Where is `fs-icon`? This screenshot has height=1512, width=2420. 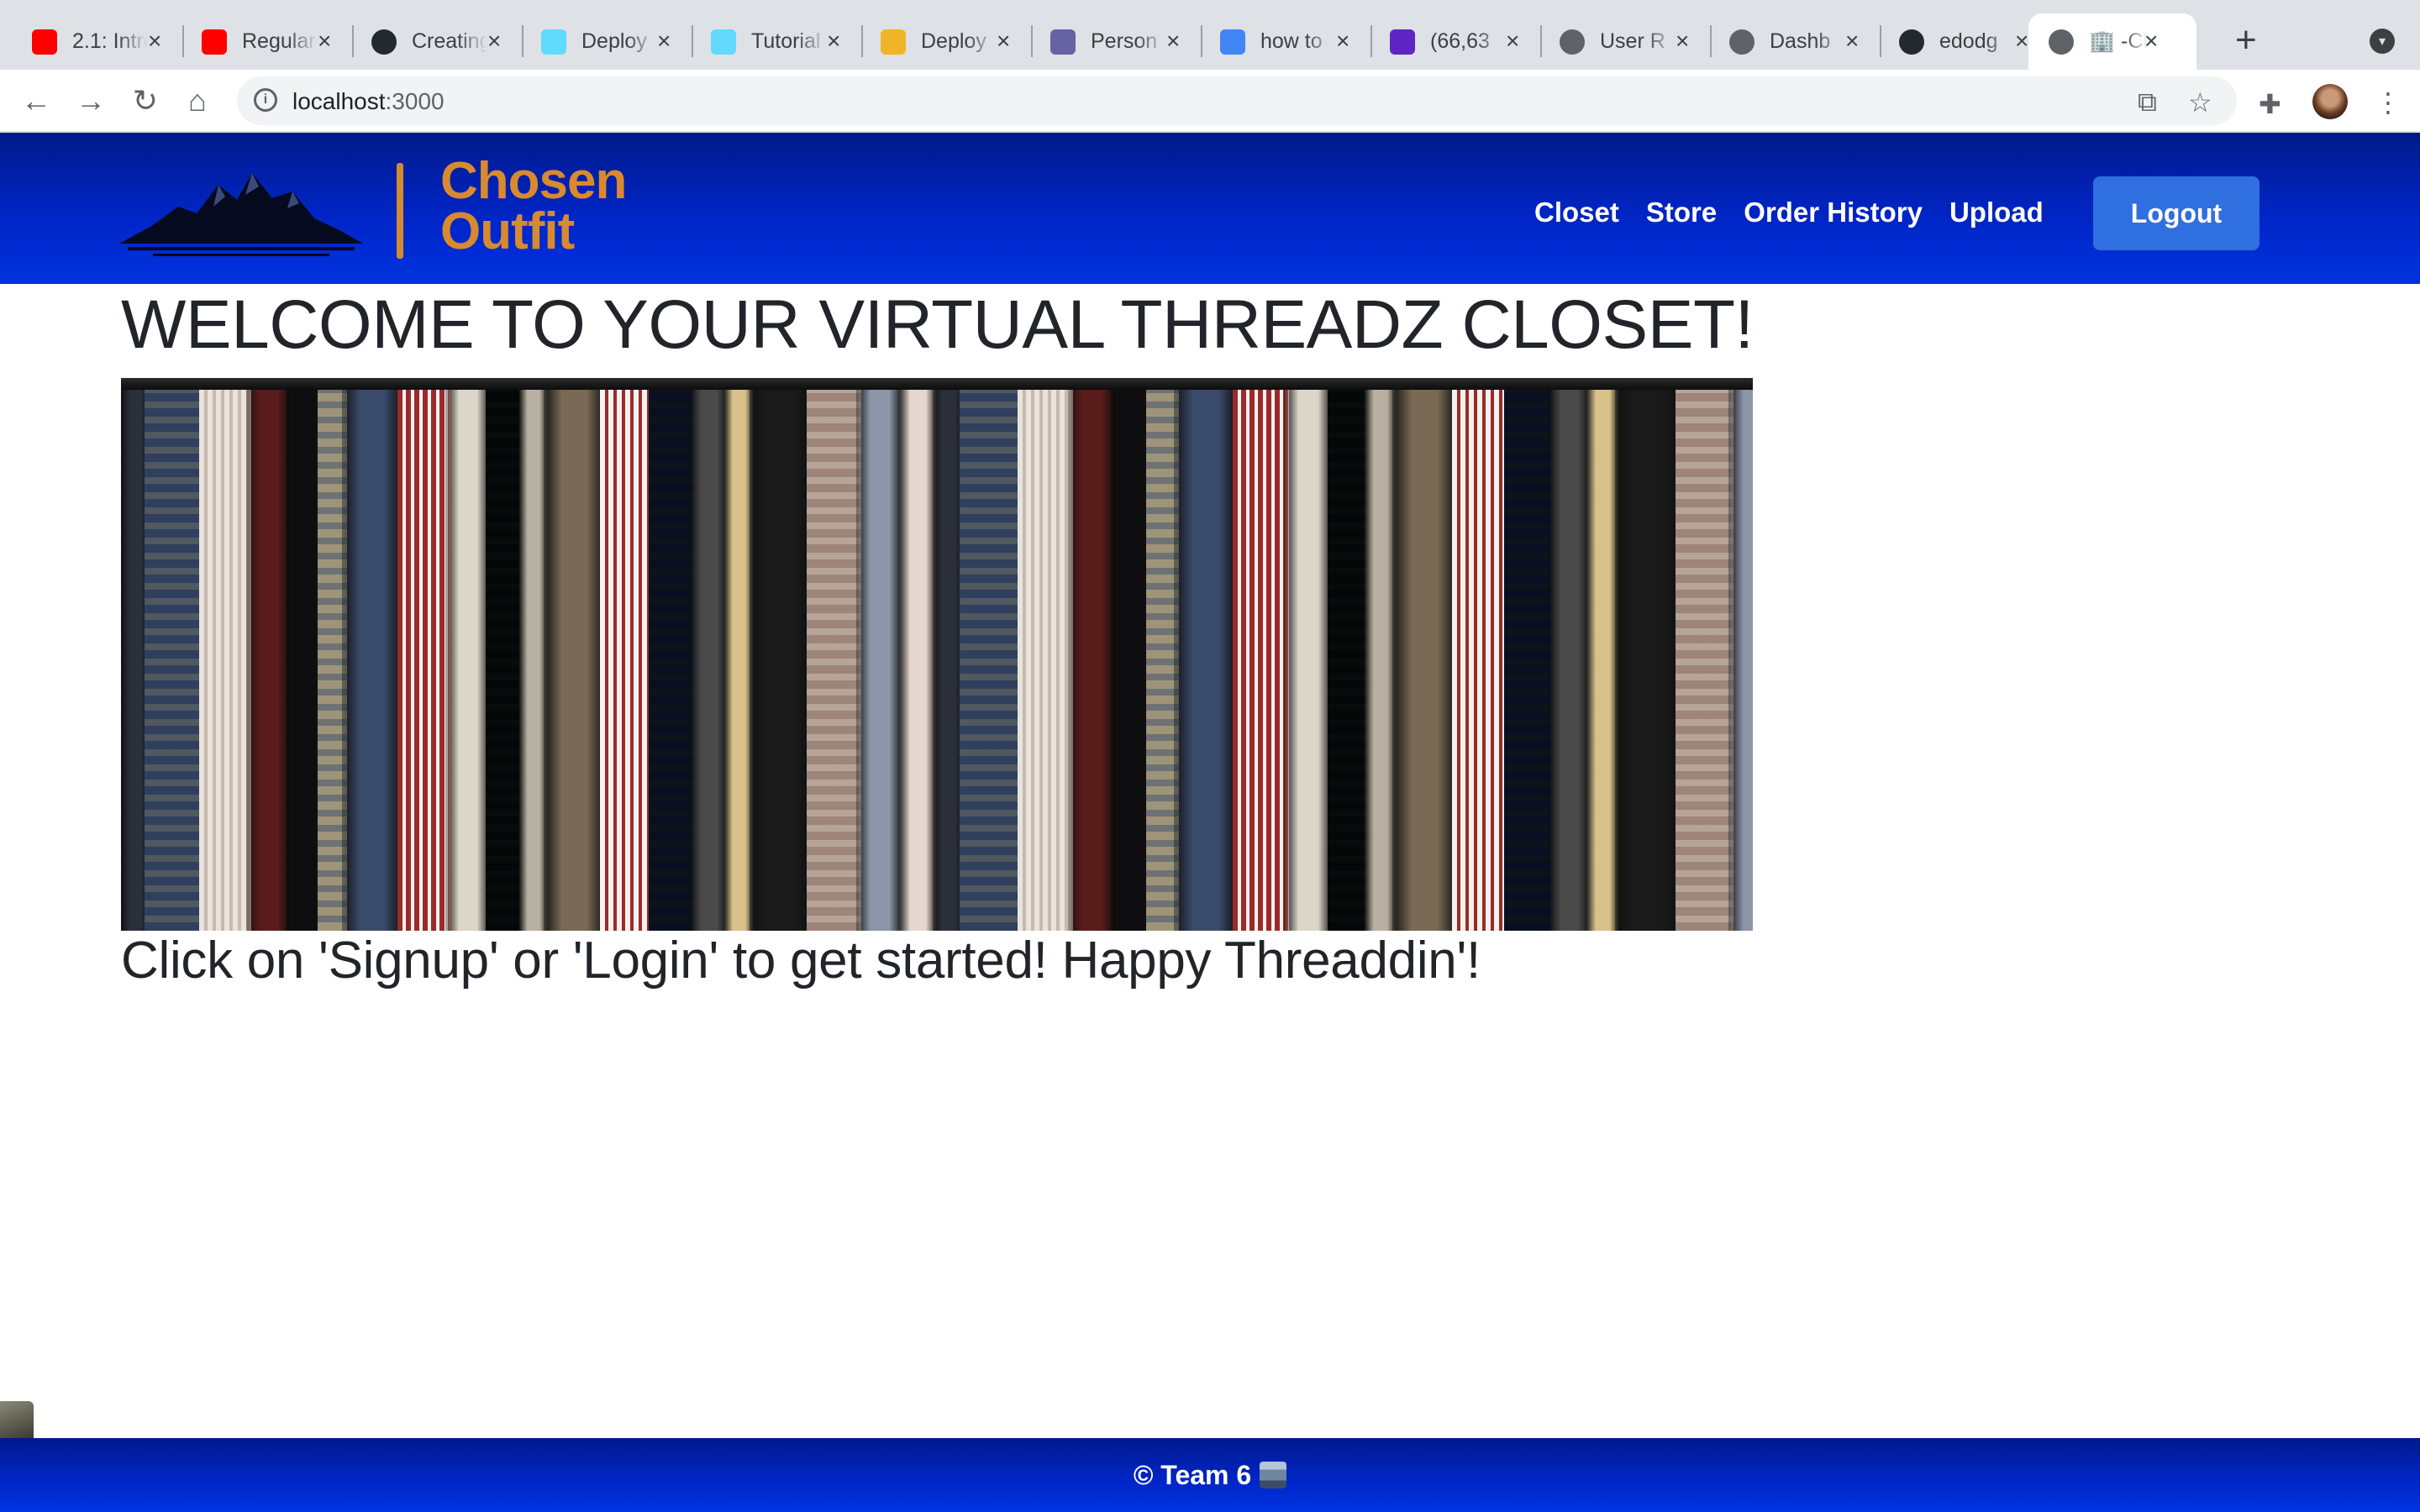
fs-icon is located at coordinates (894, 42).